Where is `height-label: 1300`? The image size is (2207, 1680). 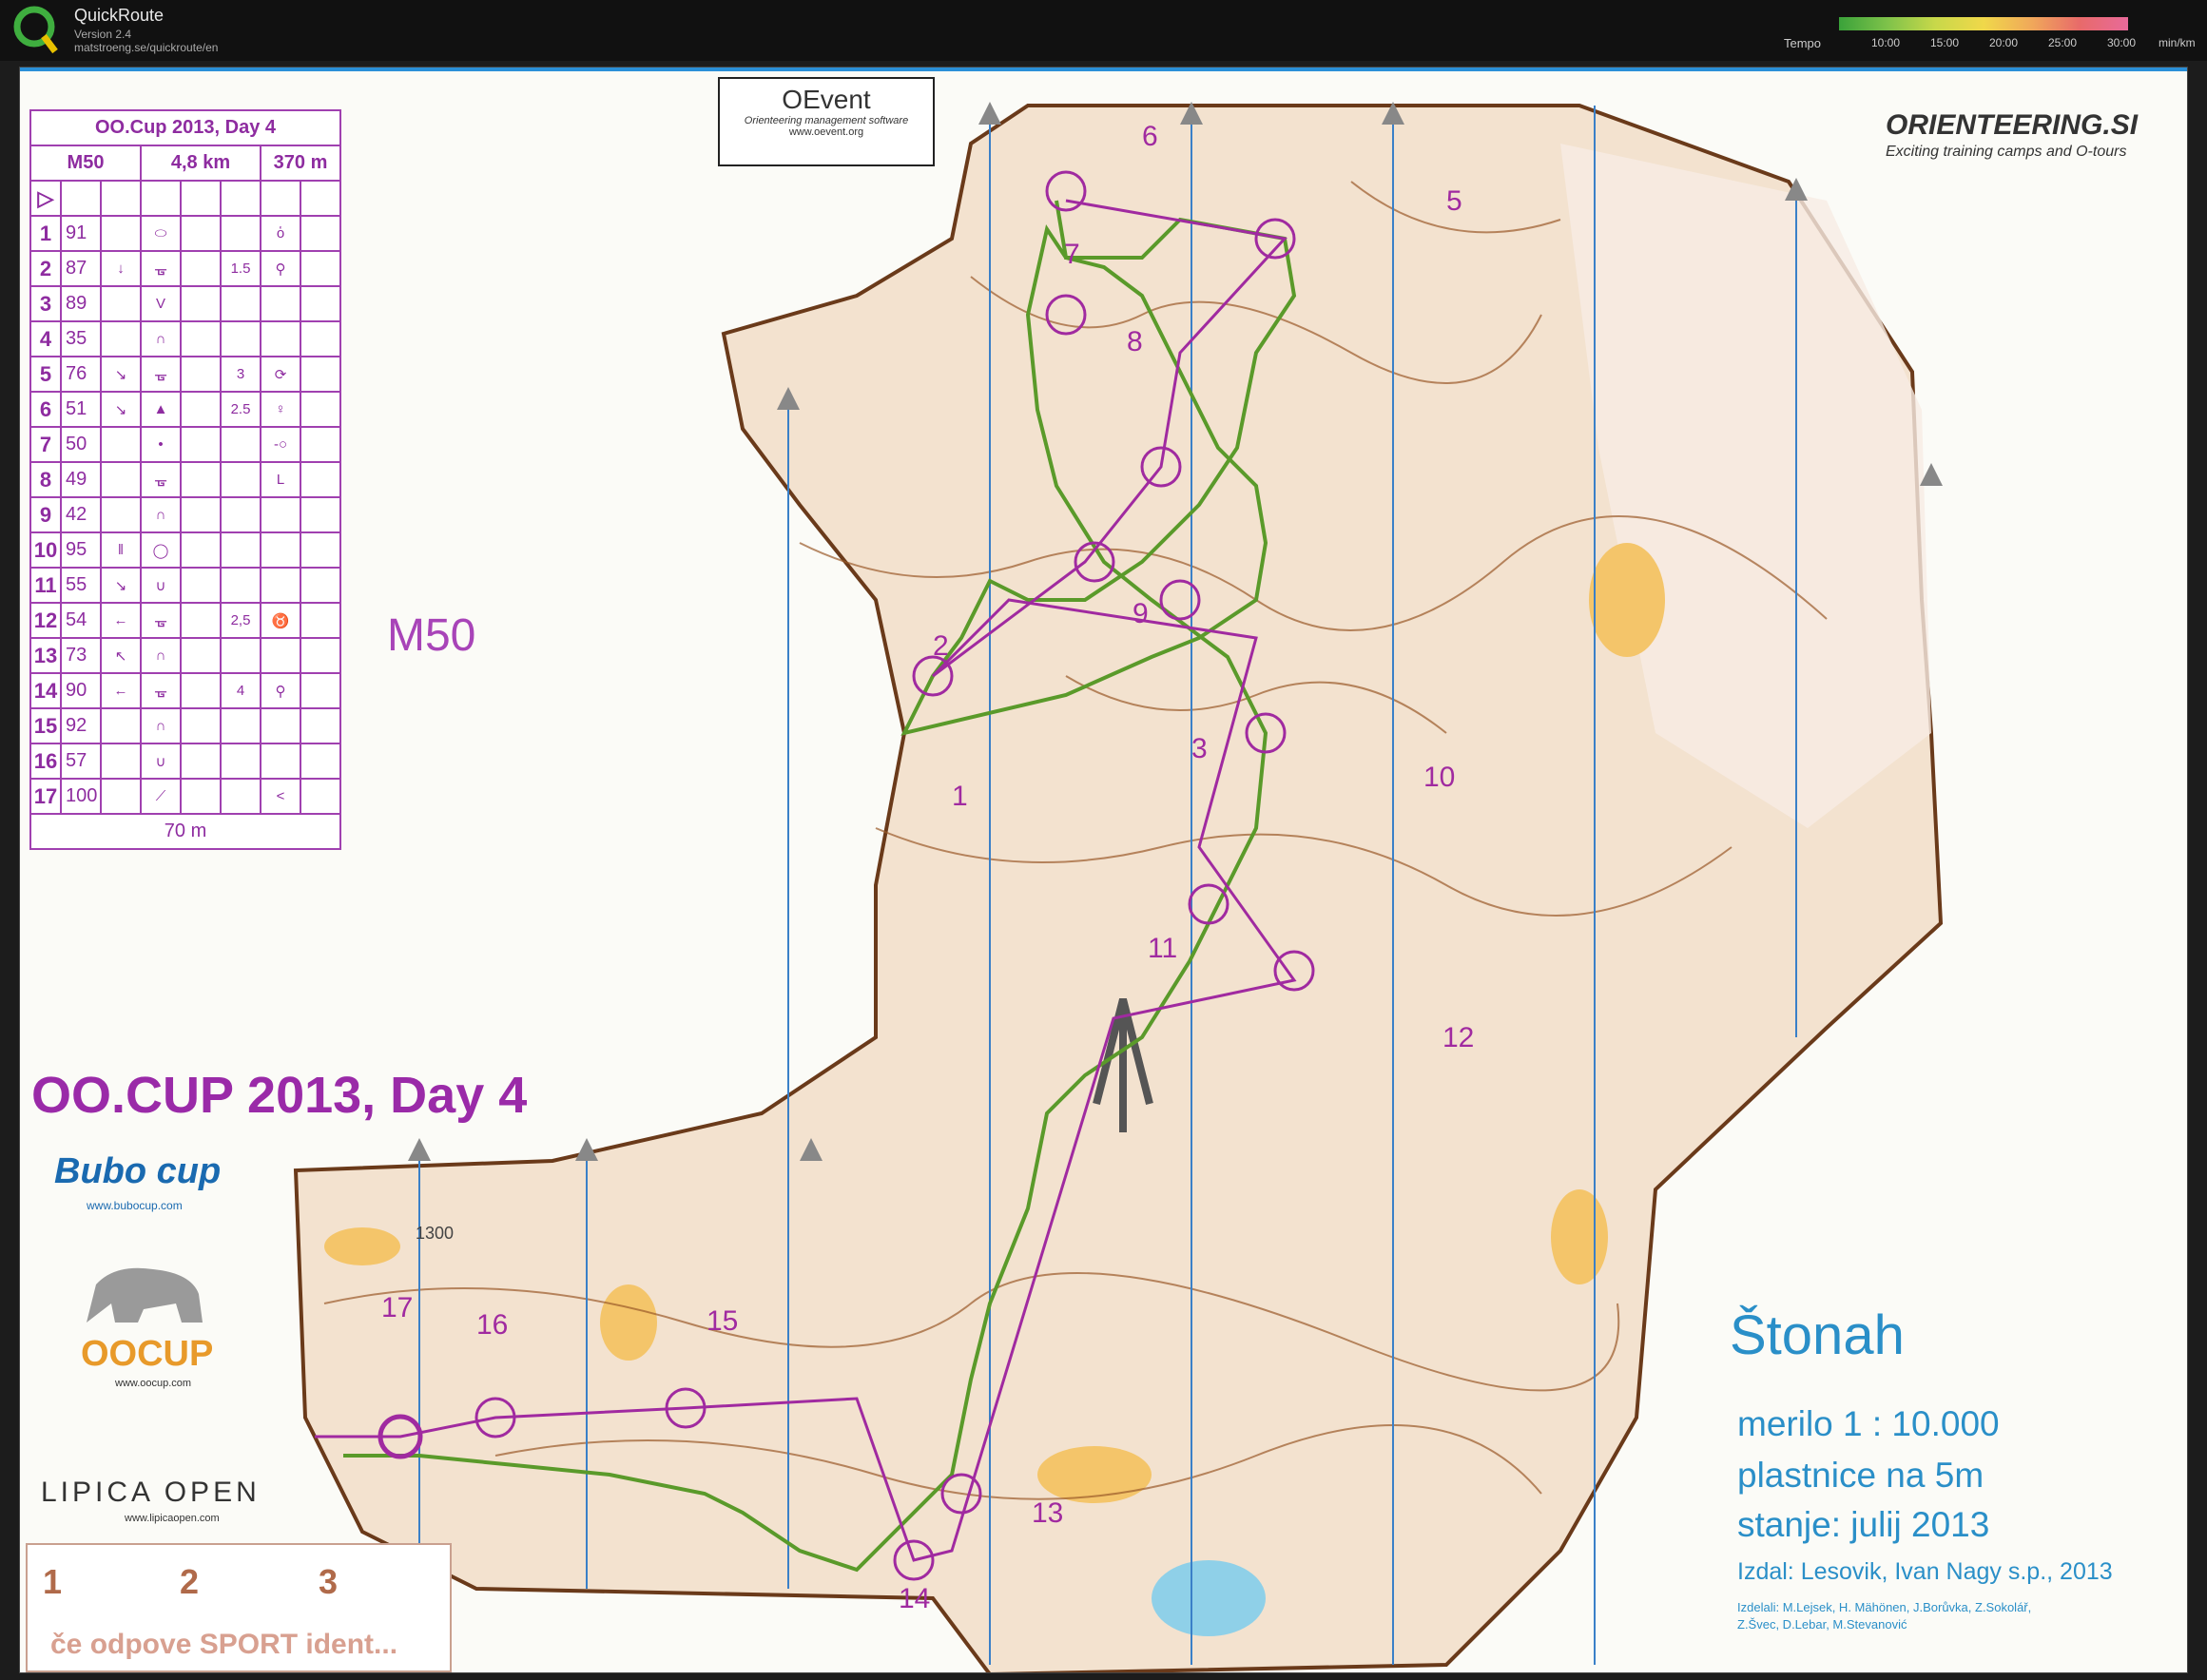
height-label: 1300 is located at coordinates (436, 1233).